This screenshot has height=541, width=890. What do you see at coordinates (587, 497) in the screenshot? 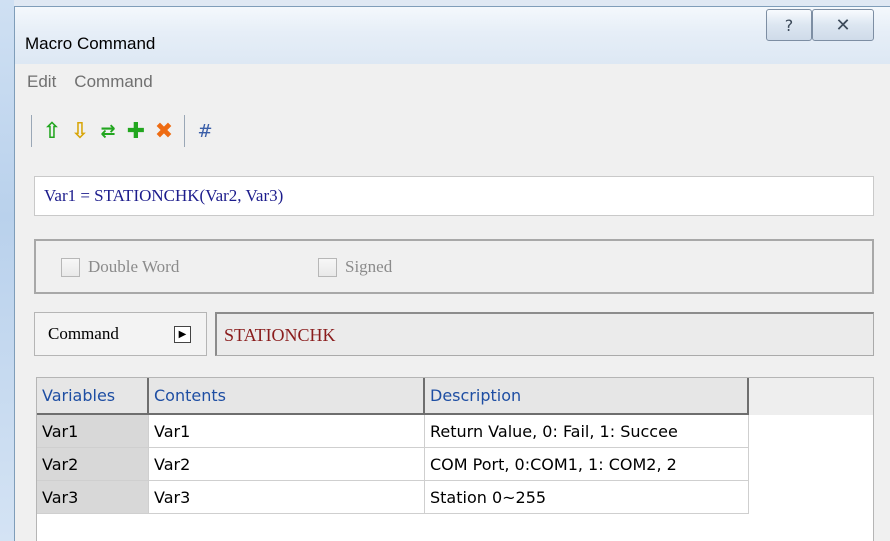
I see `description-cell: Station 0~255` at bounding box center [587, 497].